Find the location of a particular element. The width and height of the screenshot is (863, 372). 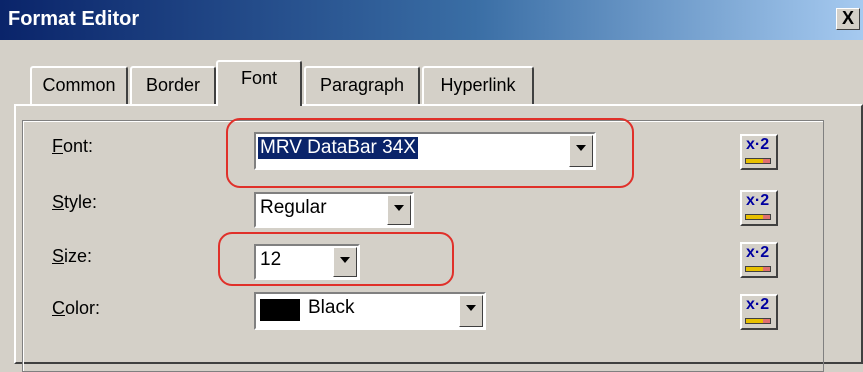

close-button: X is located at coordinates (848, 19).